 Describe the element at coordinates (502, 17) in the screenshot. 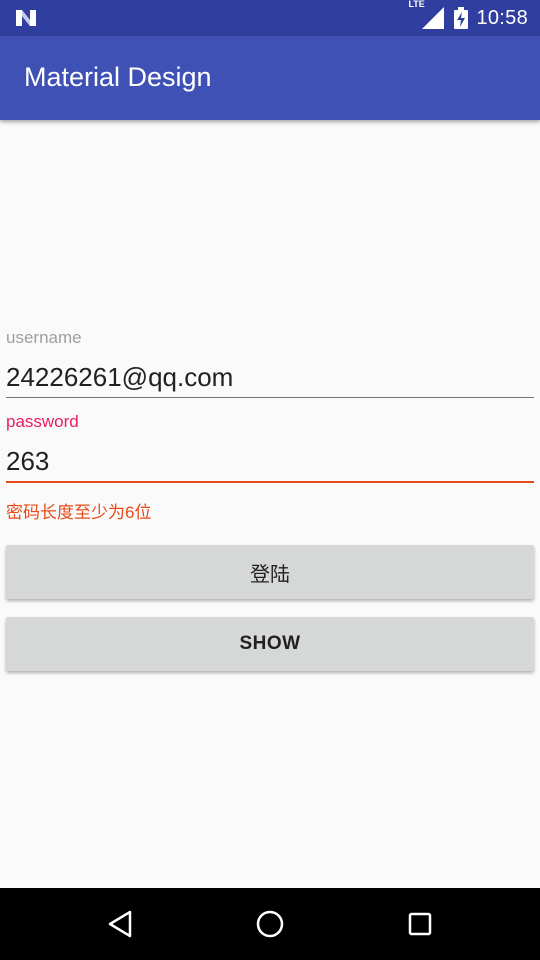

I see `status-time: 10:58` at that location.